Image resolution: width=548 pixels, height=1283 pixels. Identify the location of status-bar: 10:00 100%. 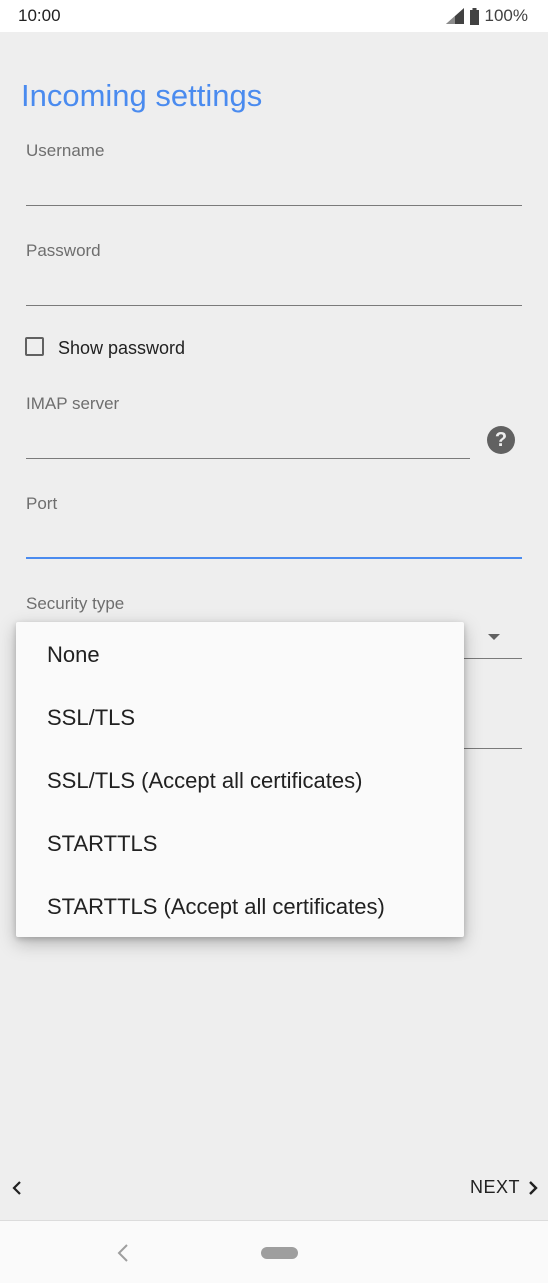
(274, 16).